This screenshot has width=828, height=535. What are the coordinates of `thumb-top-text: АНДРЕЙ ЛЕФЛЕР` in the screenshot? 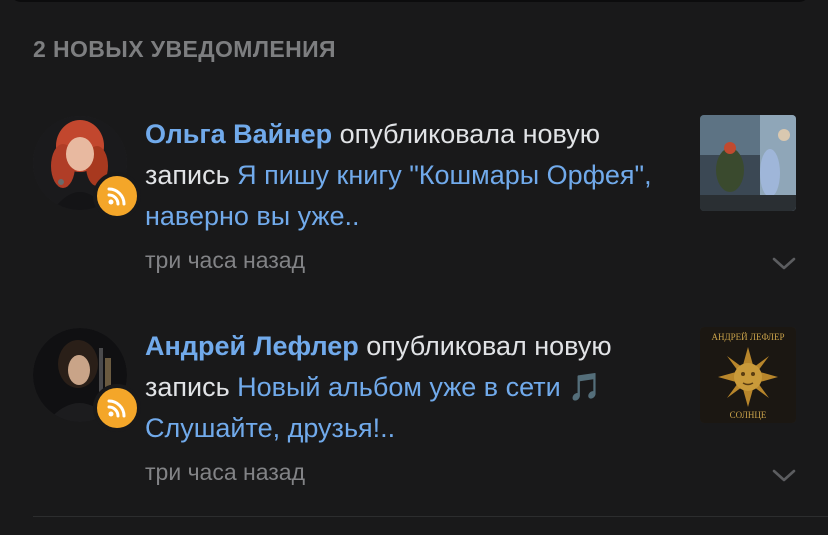 It's located at (747, 337).